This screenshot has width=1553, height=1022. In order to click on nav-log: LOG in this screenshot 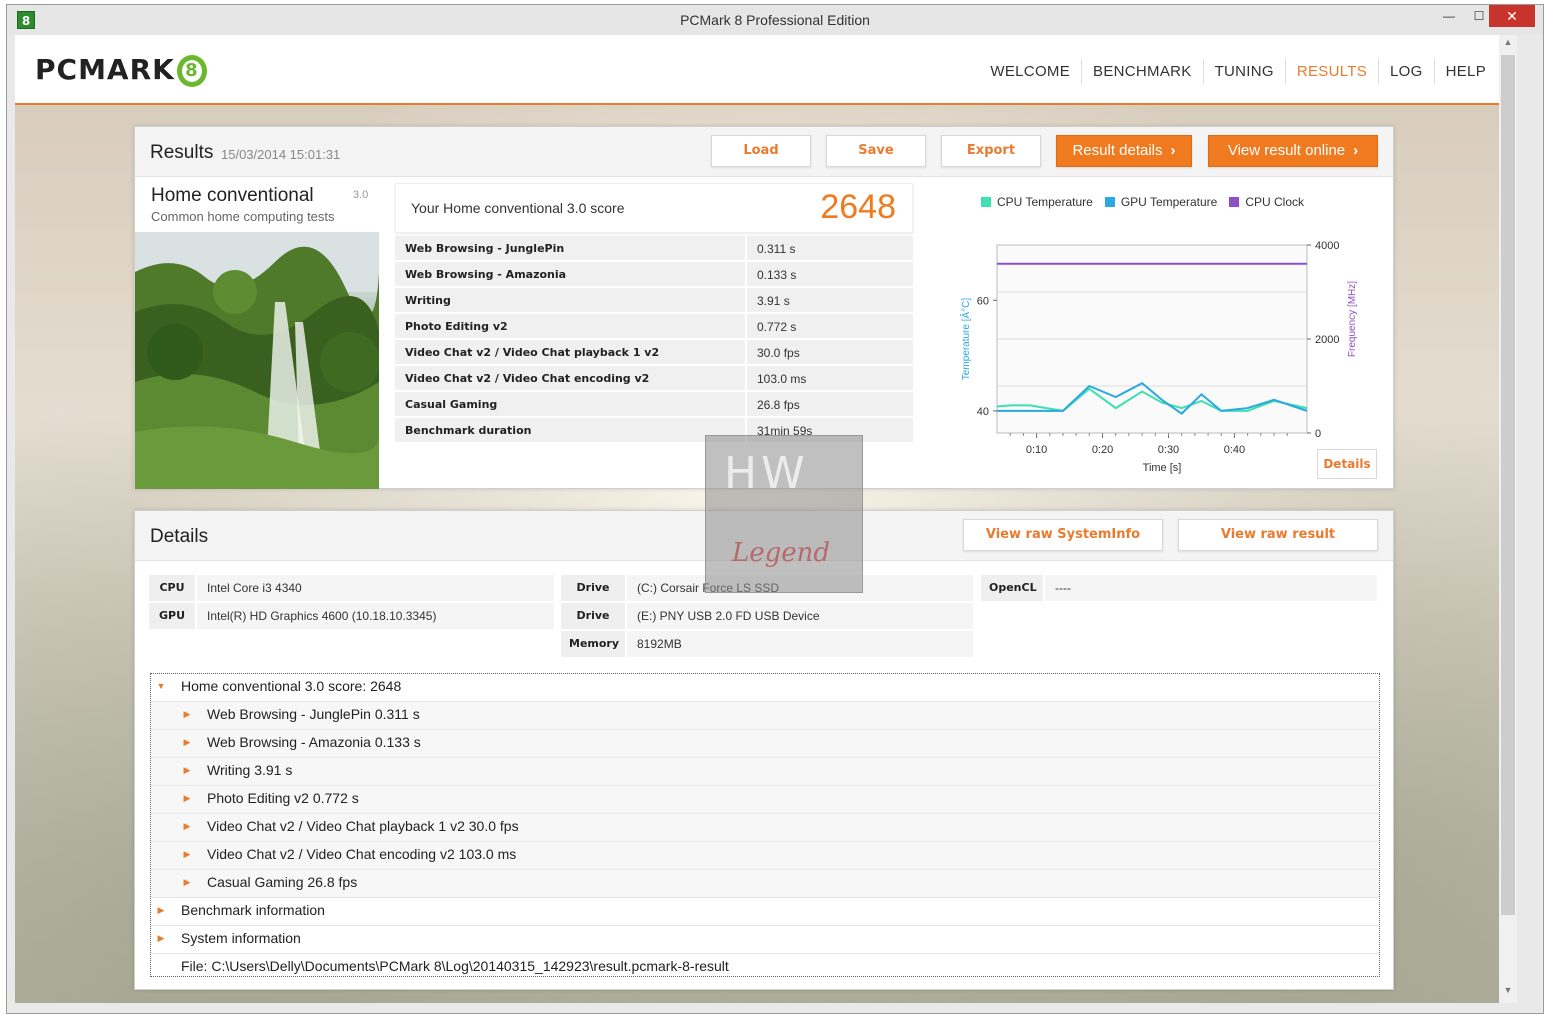, I will do `click(1406, 71)`.